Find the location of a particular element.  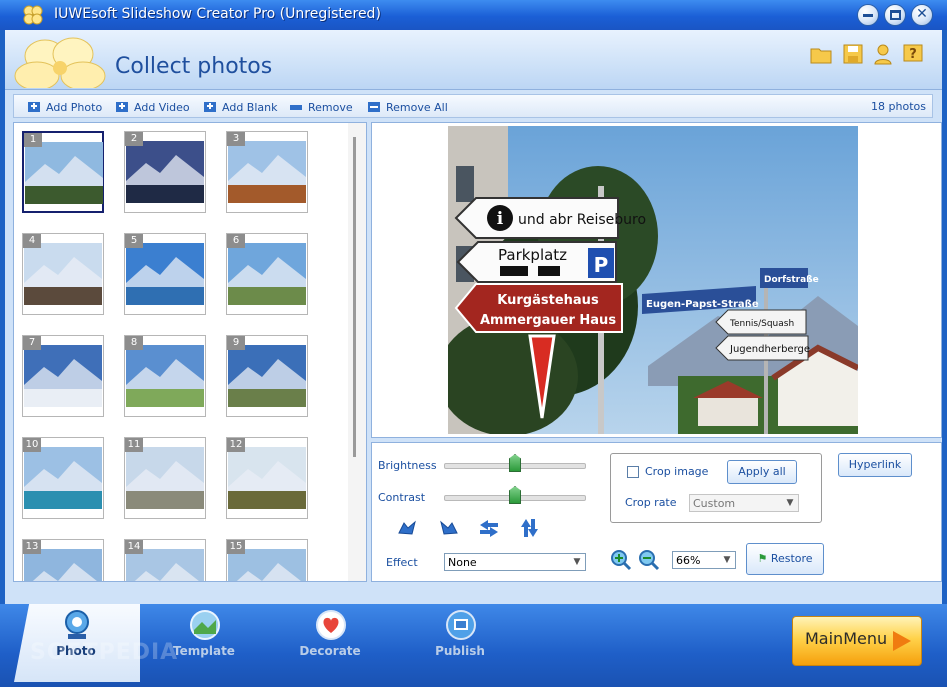

sign-parking-letter: P is located at coordinates (601, 265).